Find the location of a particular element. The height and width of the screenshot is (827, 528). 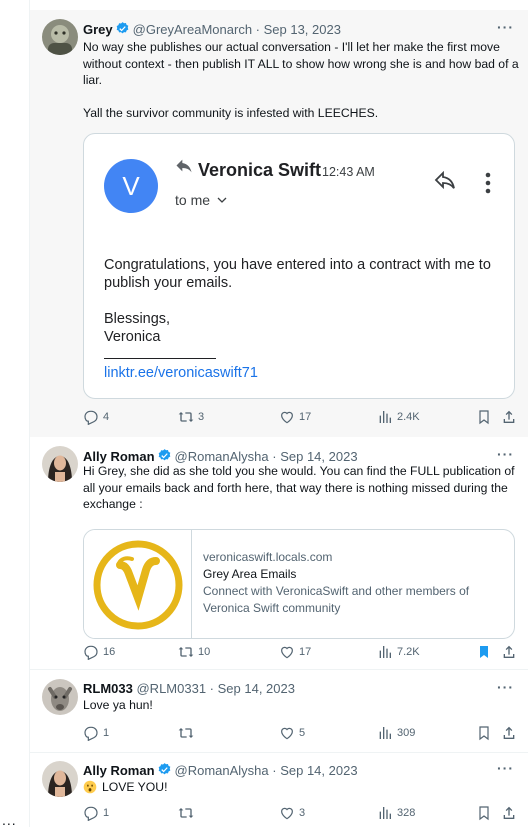

tweet-actions: 4 3 17 2.4K is located at coordinates (303, 418).